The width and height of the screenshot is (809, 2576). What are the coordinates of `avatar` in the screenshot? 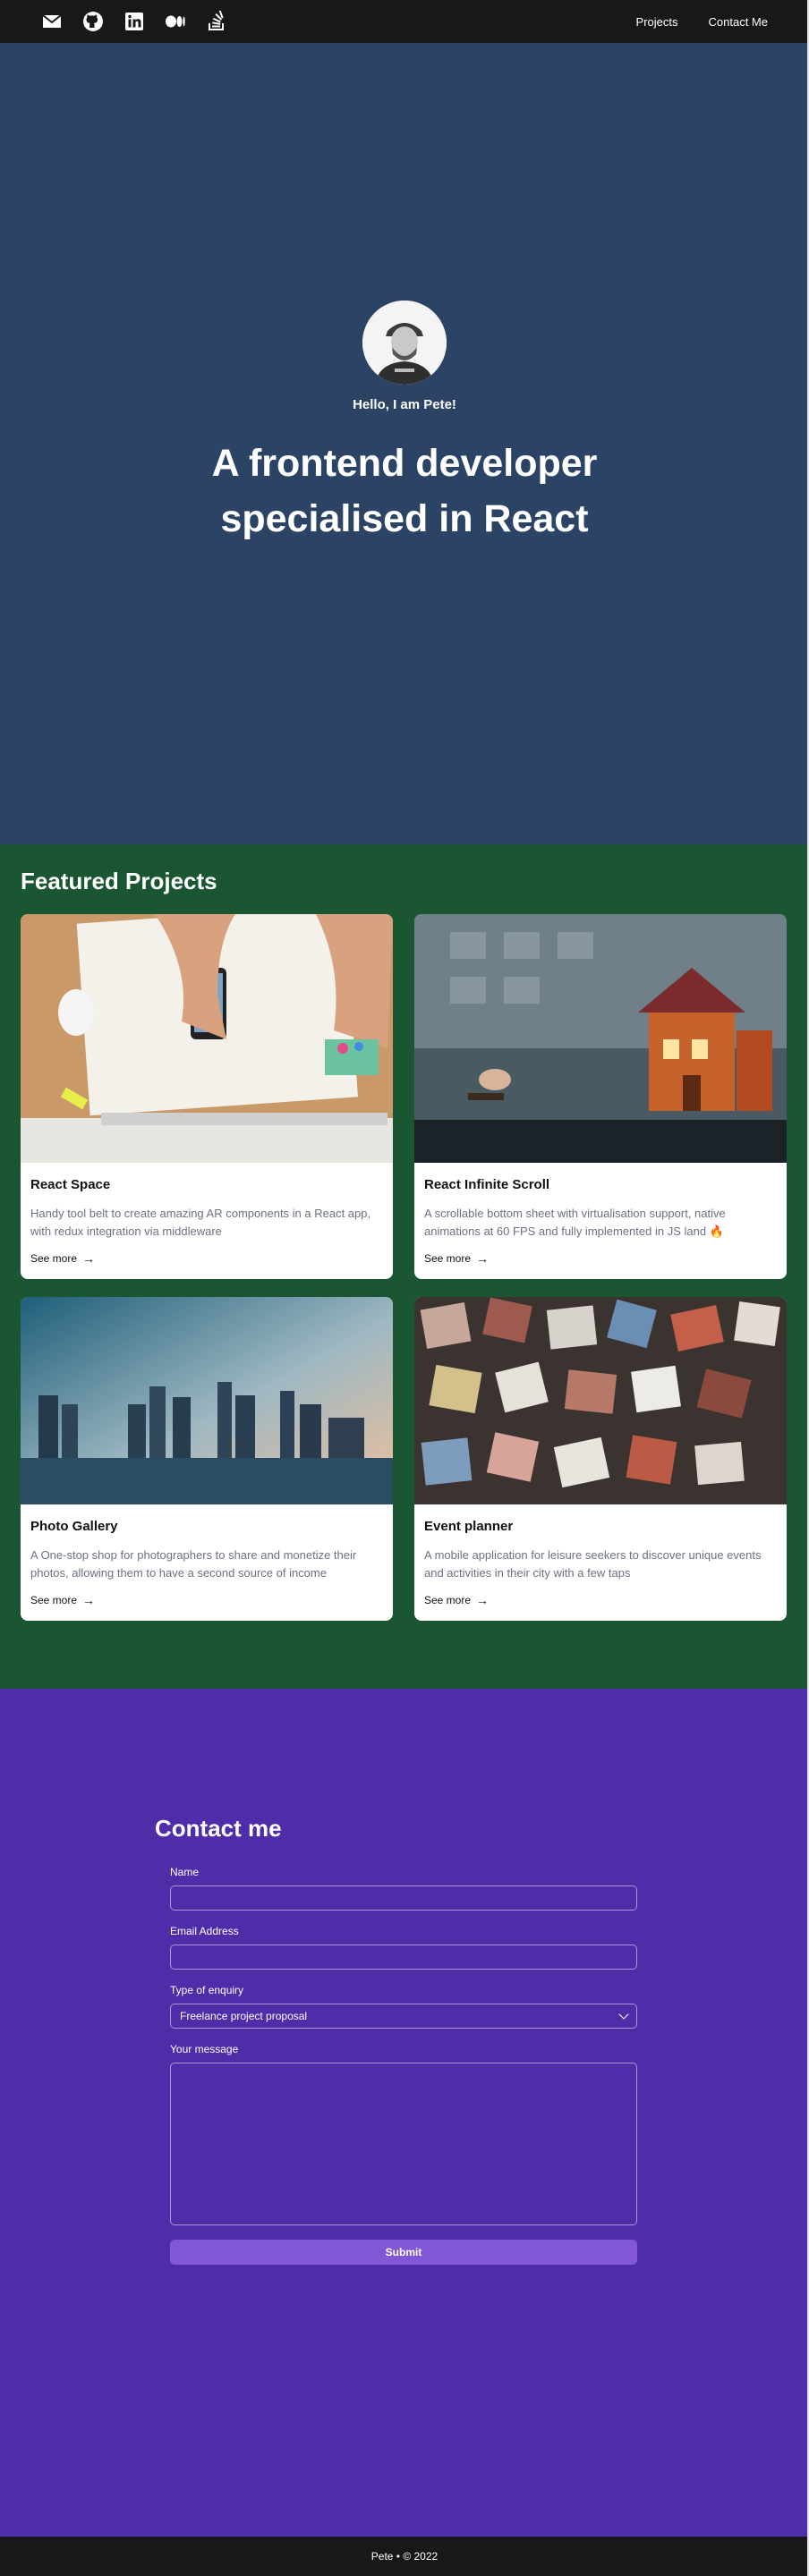 It's located at (404, 343).